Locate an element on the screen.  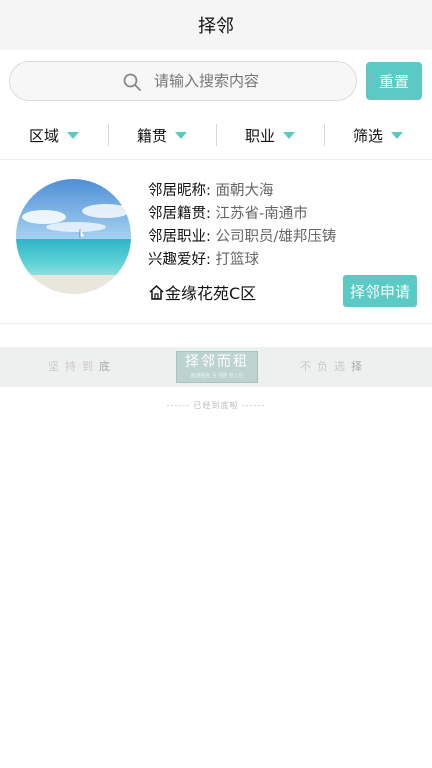
footer-banner: 坚持到底 择邻而租 南通租房 互邻圈 安心住 不负选择 is located at coordinates (216, 367).